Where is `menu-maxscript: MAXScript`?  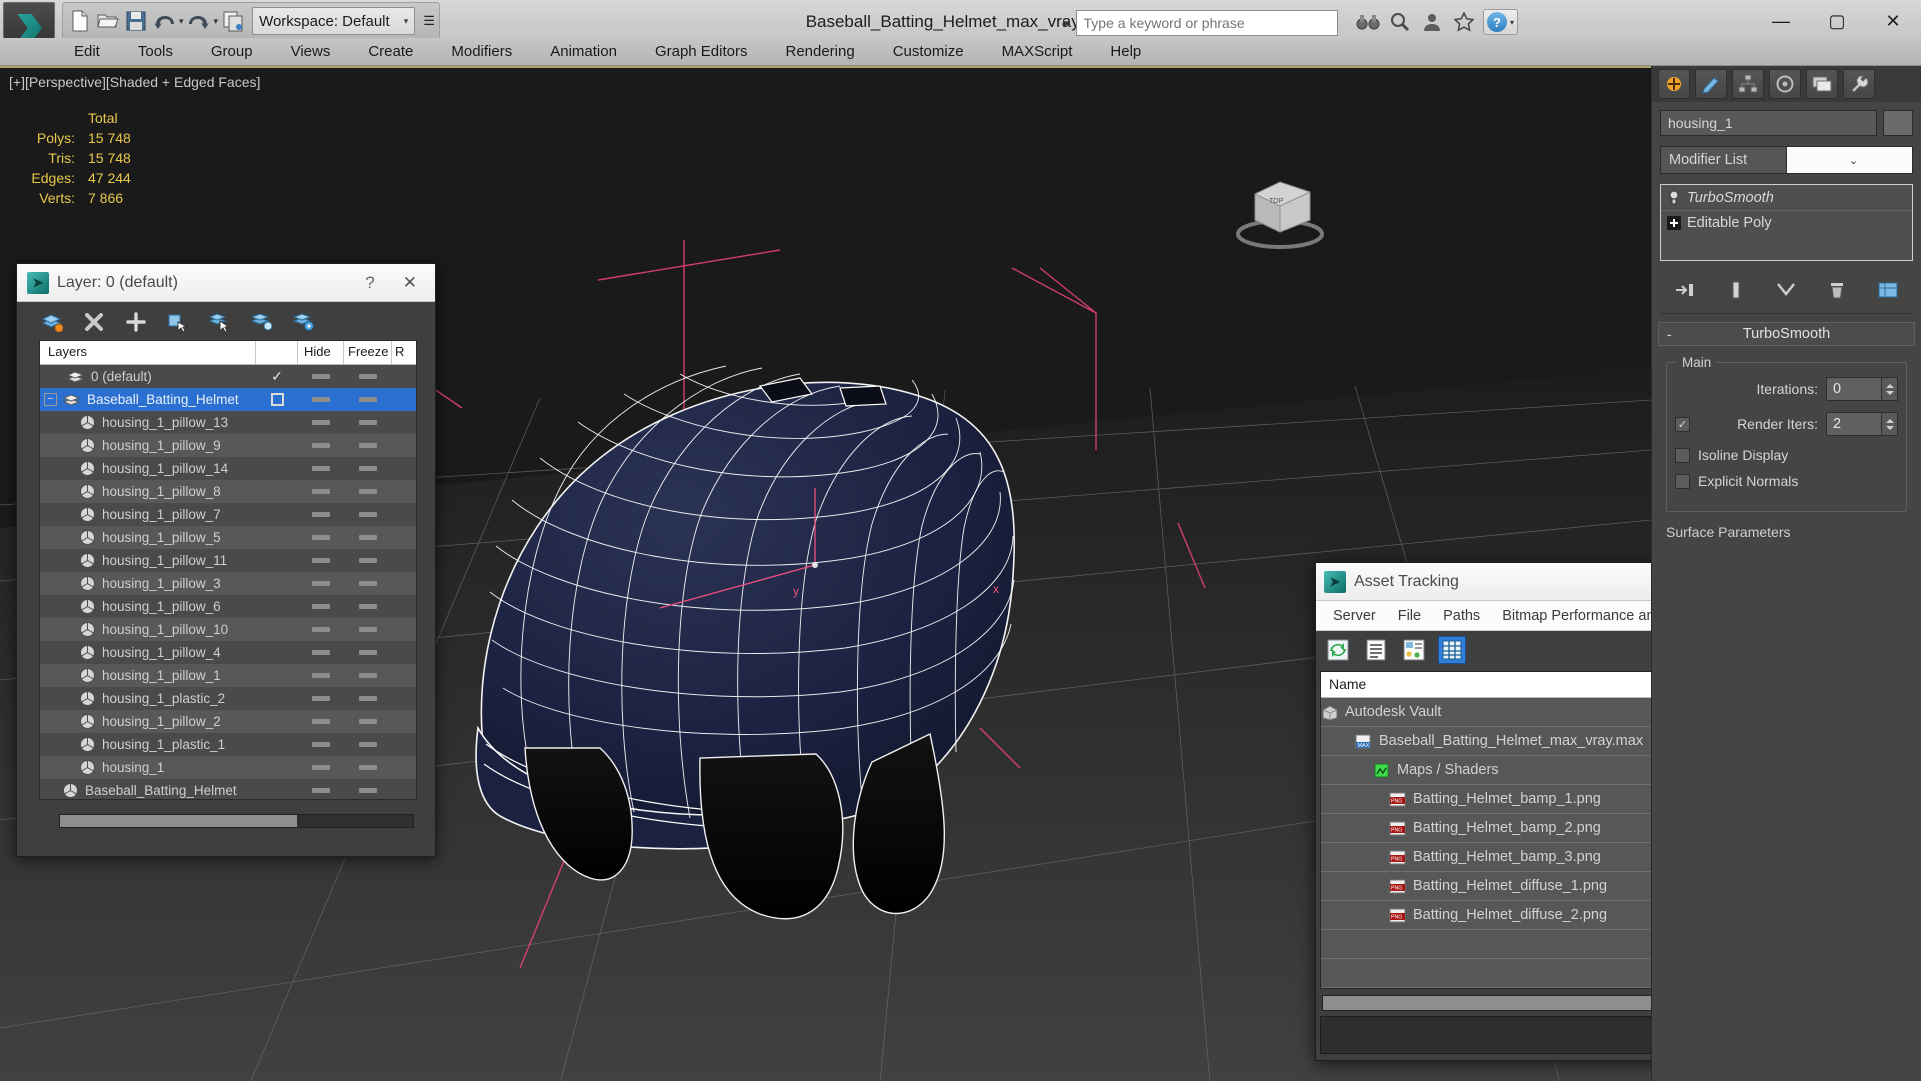
menu-maxscript: MAXScript is located at coordinates (1037, 52).